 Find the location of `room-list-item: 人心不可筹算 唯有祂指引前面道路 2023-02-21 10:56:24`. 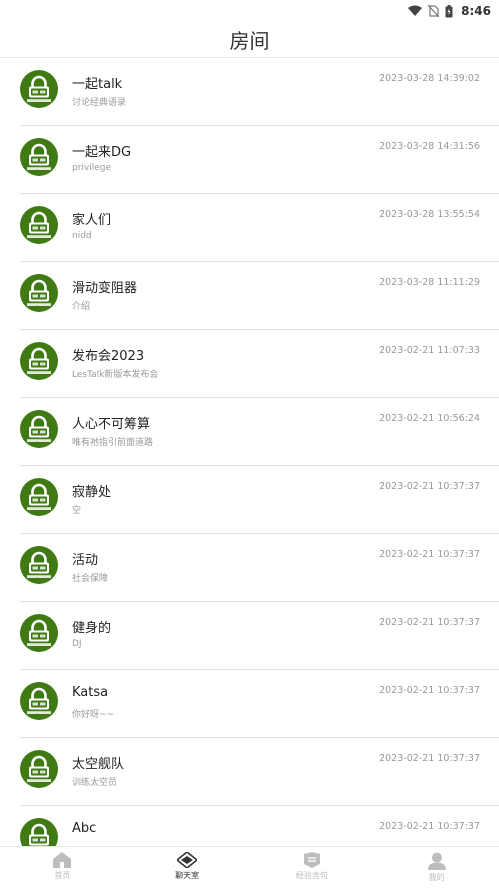

room-list-item: 人心不可筹算 唯有祂指引前面道路 2023-02-21 10:56:24 is located at coordinates (259, 432).